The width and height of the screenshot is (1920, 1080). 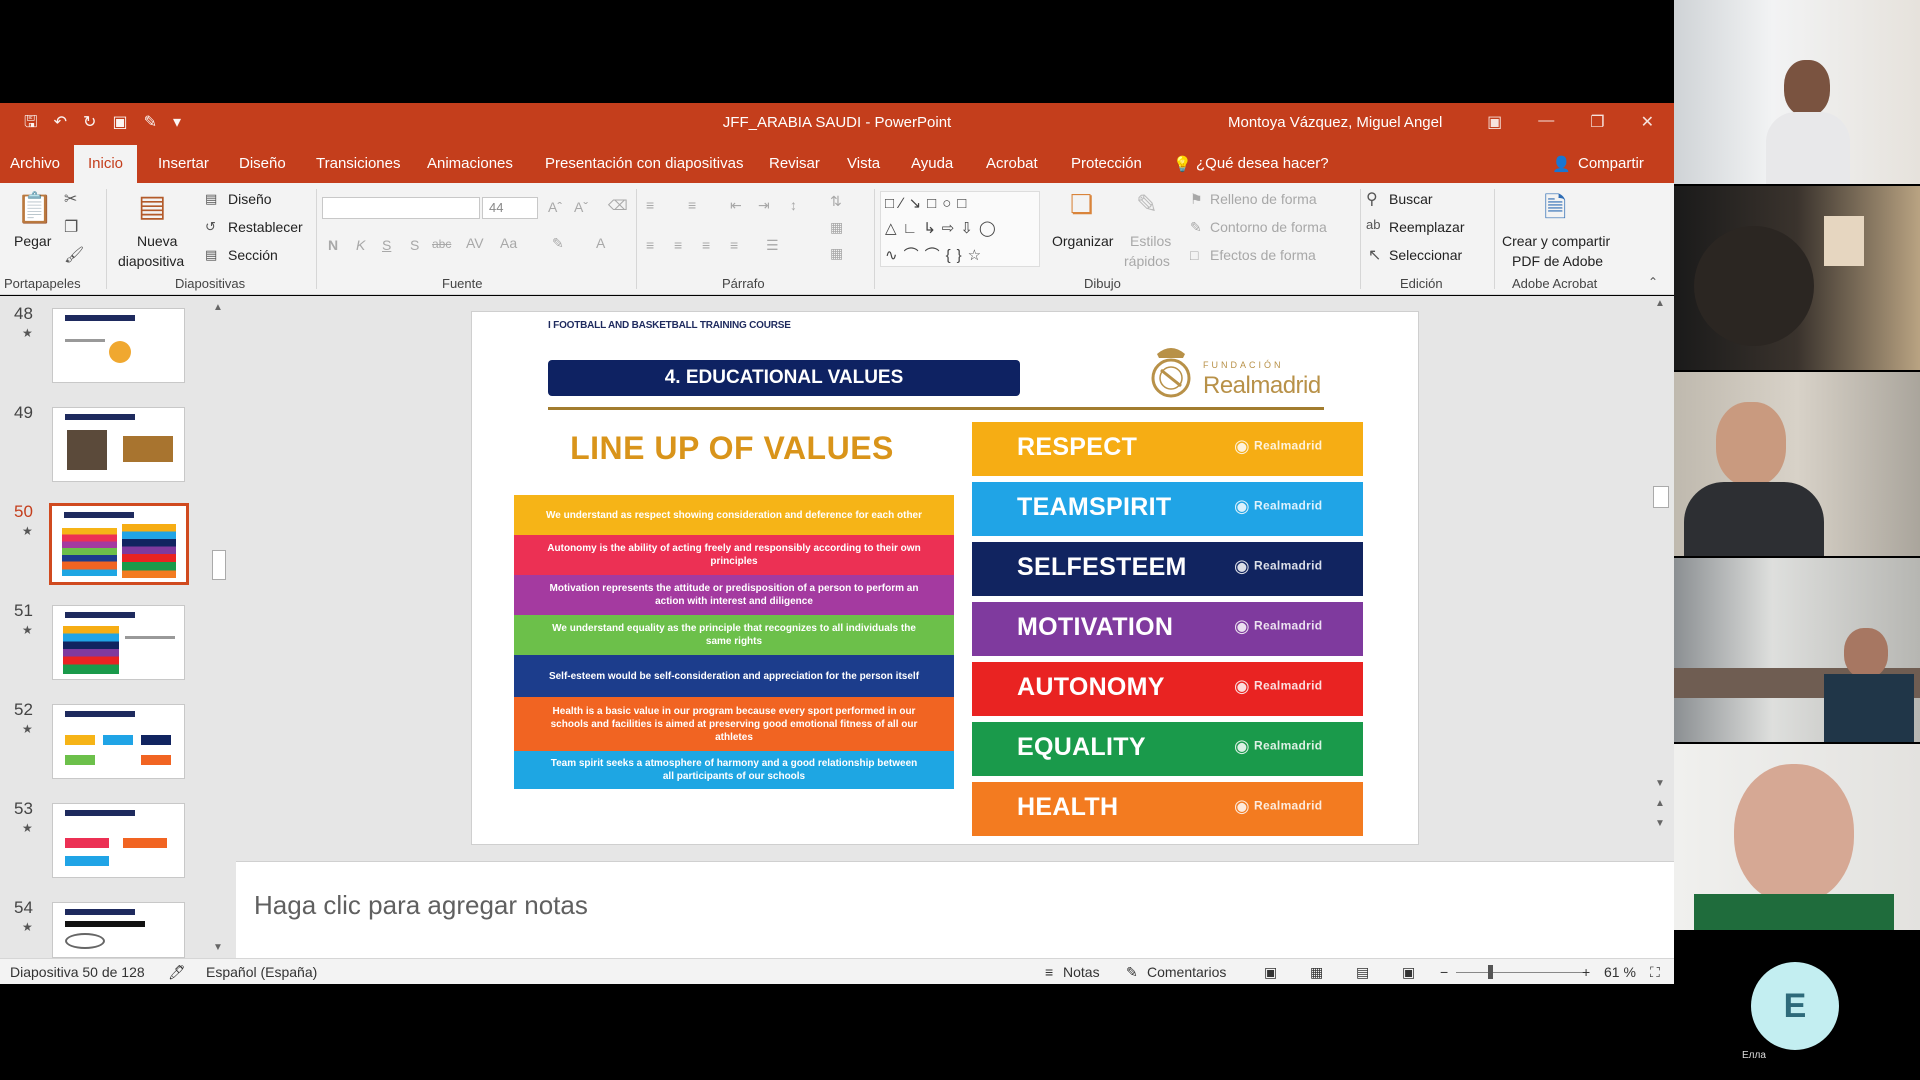 I want to click on strikethrough-button: abc, so click(x=441, y=244).